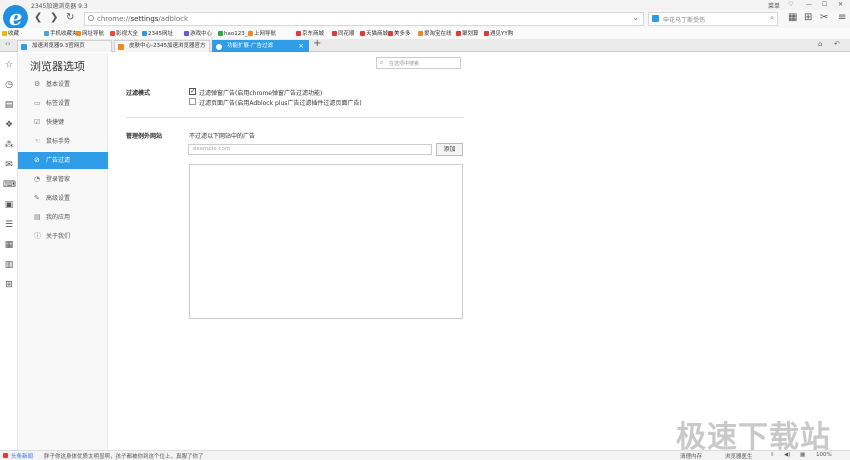 Image resolution: width=850 pixels, height=460 pixels. I want to click on bookmark-item: 同花顺, so click(343, 33).